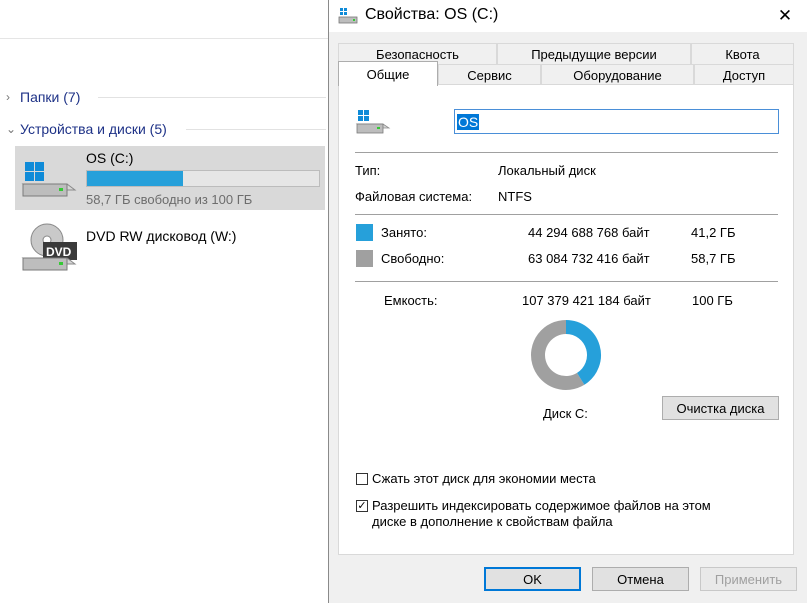 This screenshot has width=807, height=603. Describe the element at coordinates (413, 258) in the screenshot. I see `free-label: Свободно:` at that location.